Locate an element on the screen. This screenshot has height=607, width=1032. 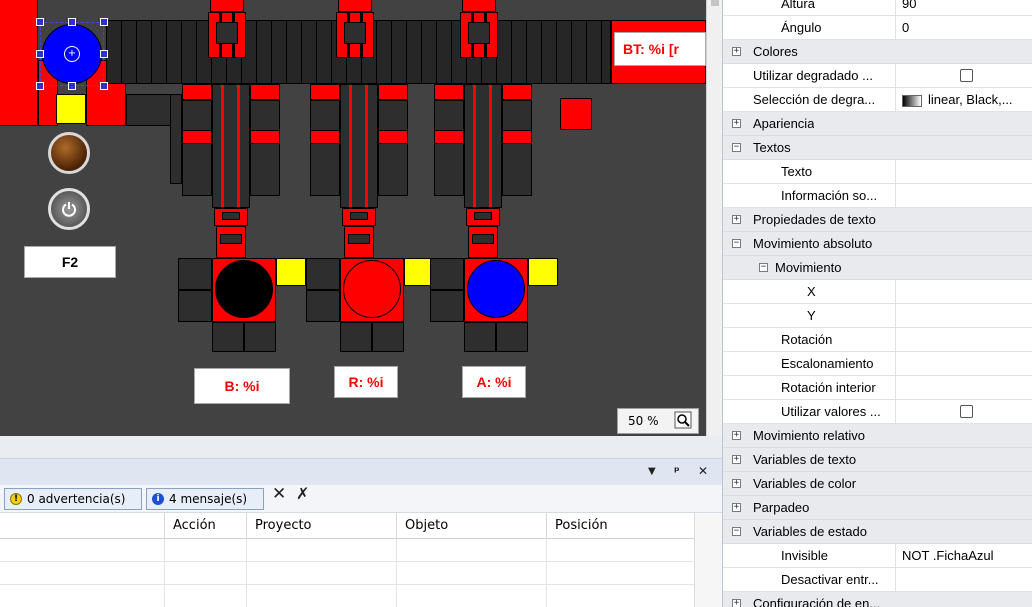
resize-handle-s is located at coordinates (72, 86).